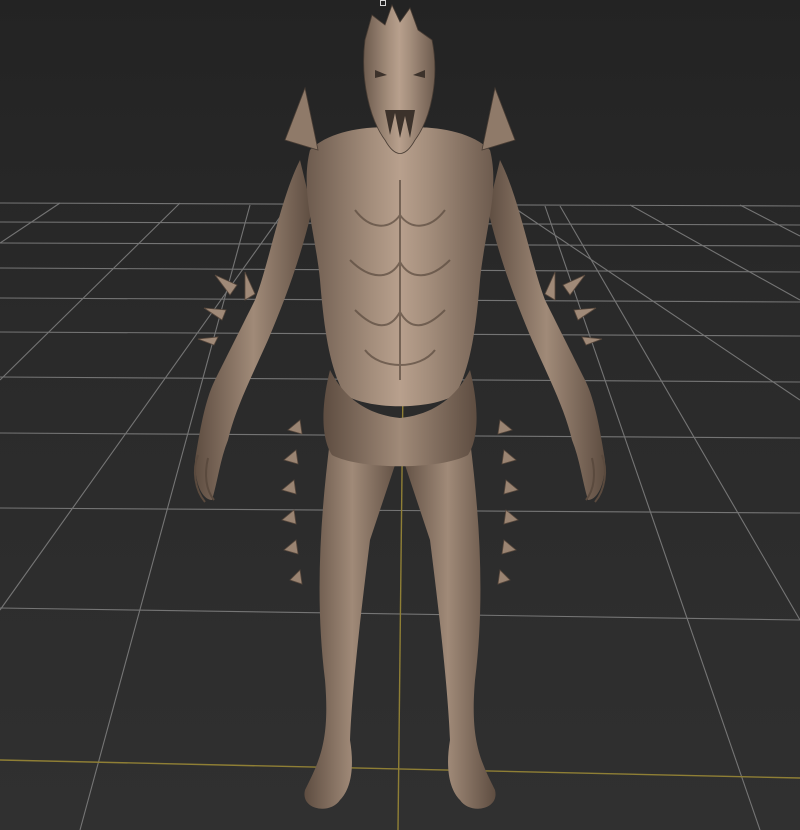  Describe the element at coordinates (301, 118) in the screenshot. I see `left-shoulder-spike` at that location.